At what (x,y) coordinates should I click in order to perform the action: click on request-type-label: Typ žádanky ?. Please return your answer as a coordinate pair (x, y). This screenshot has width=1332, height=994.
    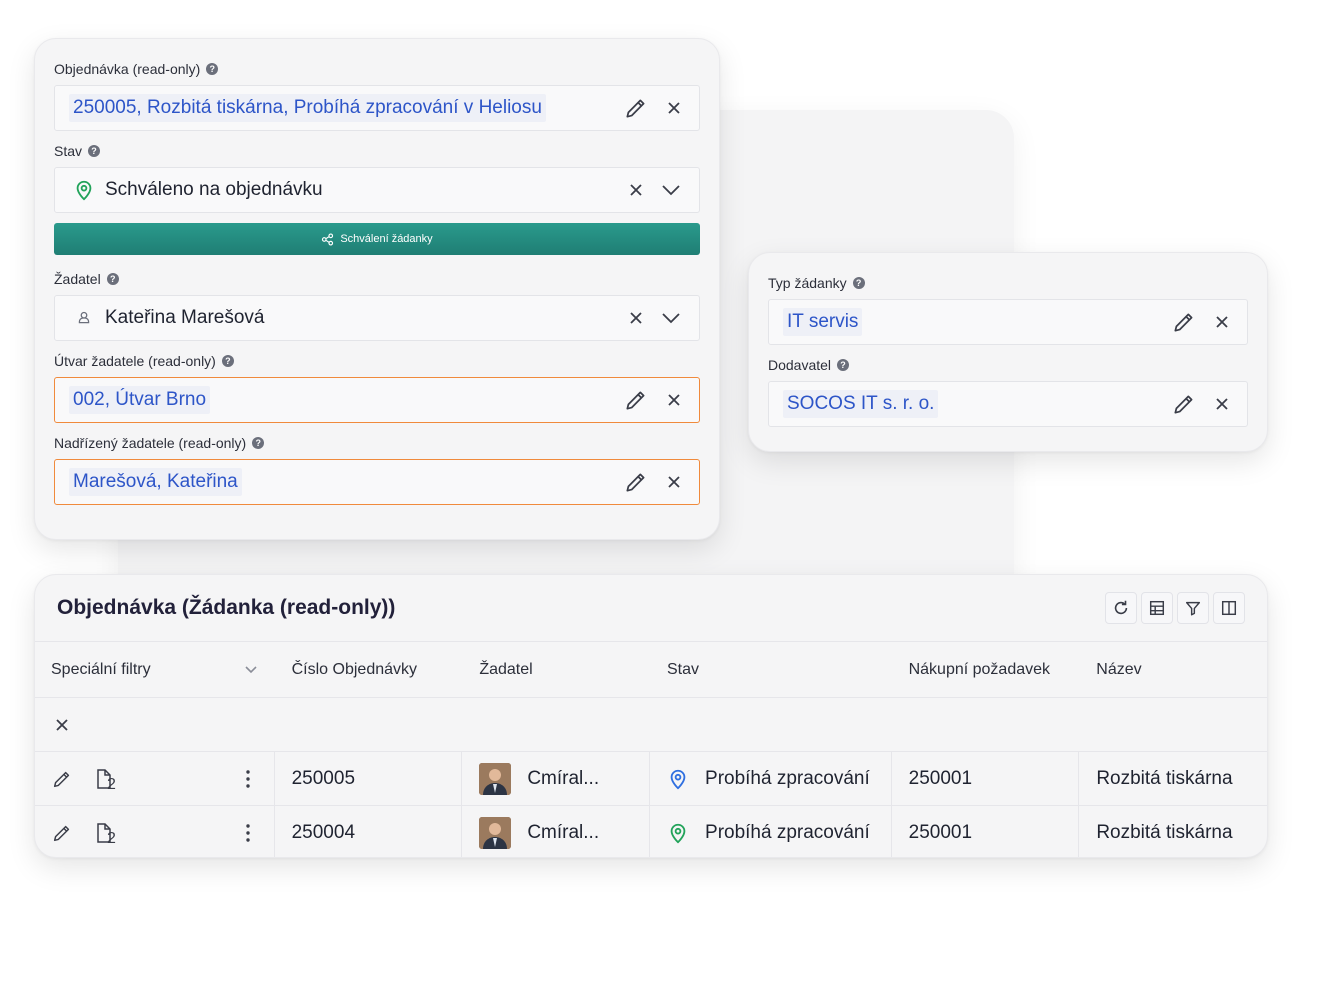
    Looking at the image, I should click on (1008, 283).